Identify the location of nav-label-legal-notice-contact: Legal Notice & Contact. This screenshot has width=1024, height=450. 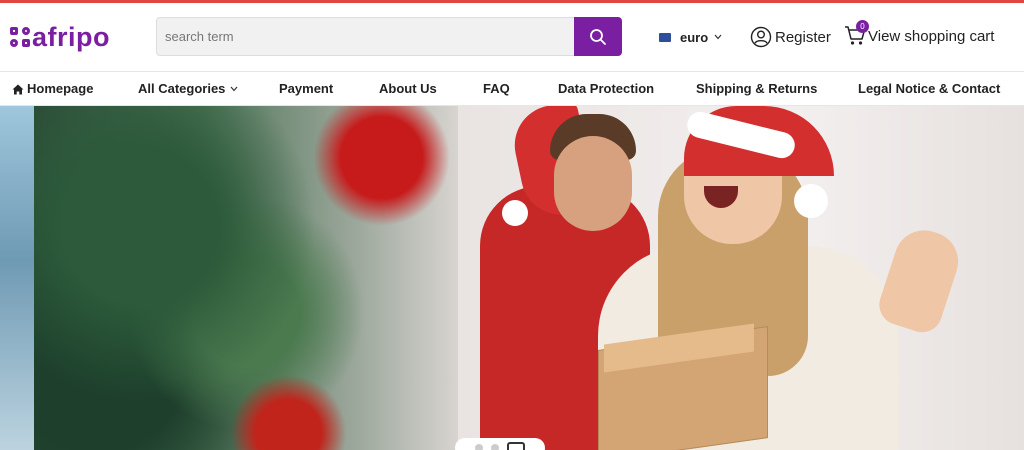
(929, 88).